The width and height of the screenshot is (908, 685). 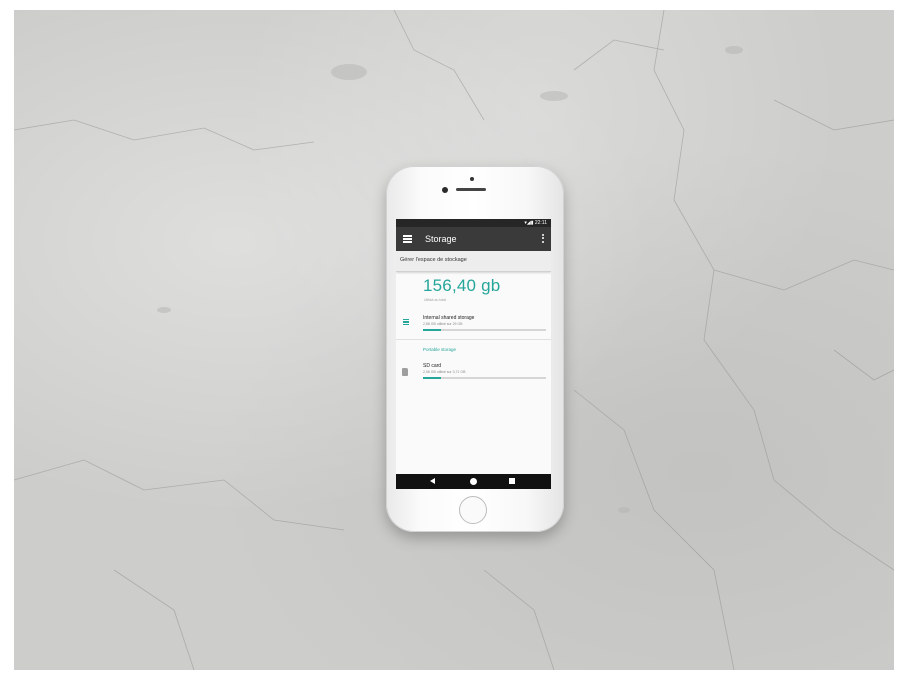 I want to click on status-time: 22:11, so click(x=540, y=223).